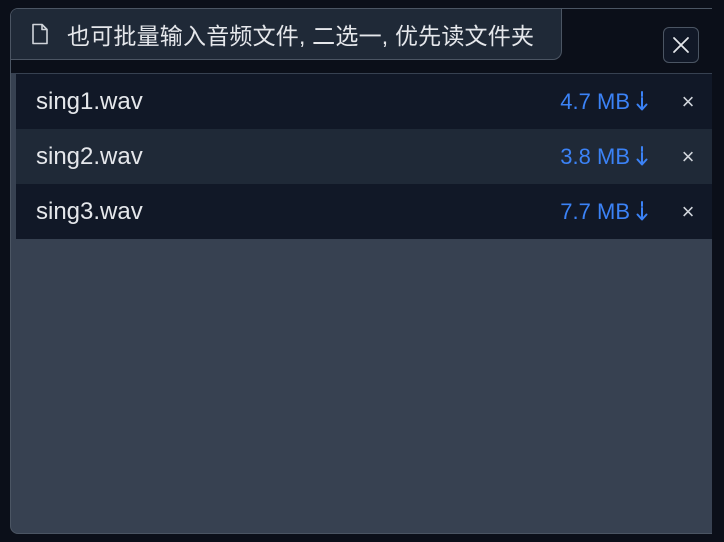 This screenshot has width=724, height=542. Describe the element at coordinates (367, 211) in the screenshot. I see `file-row: sing3.wav 7.7 MB ×` at that location.